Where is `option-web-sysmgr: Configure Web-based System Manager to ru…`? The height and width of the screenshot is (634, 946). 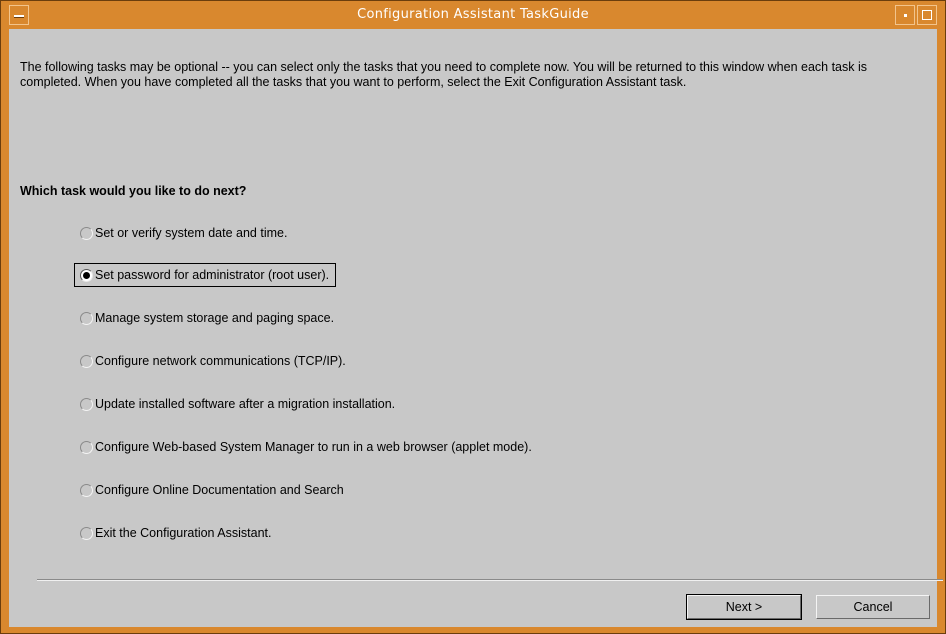
option-web-sysmgr: Configure Web-based System Manager to ru… is located at coordinates (306, 447).